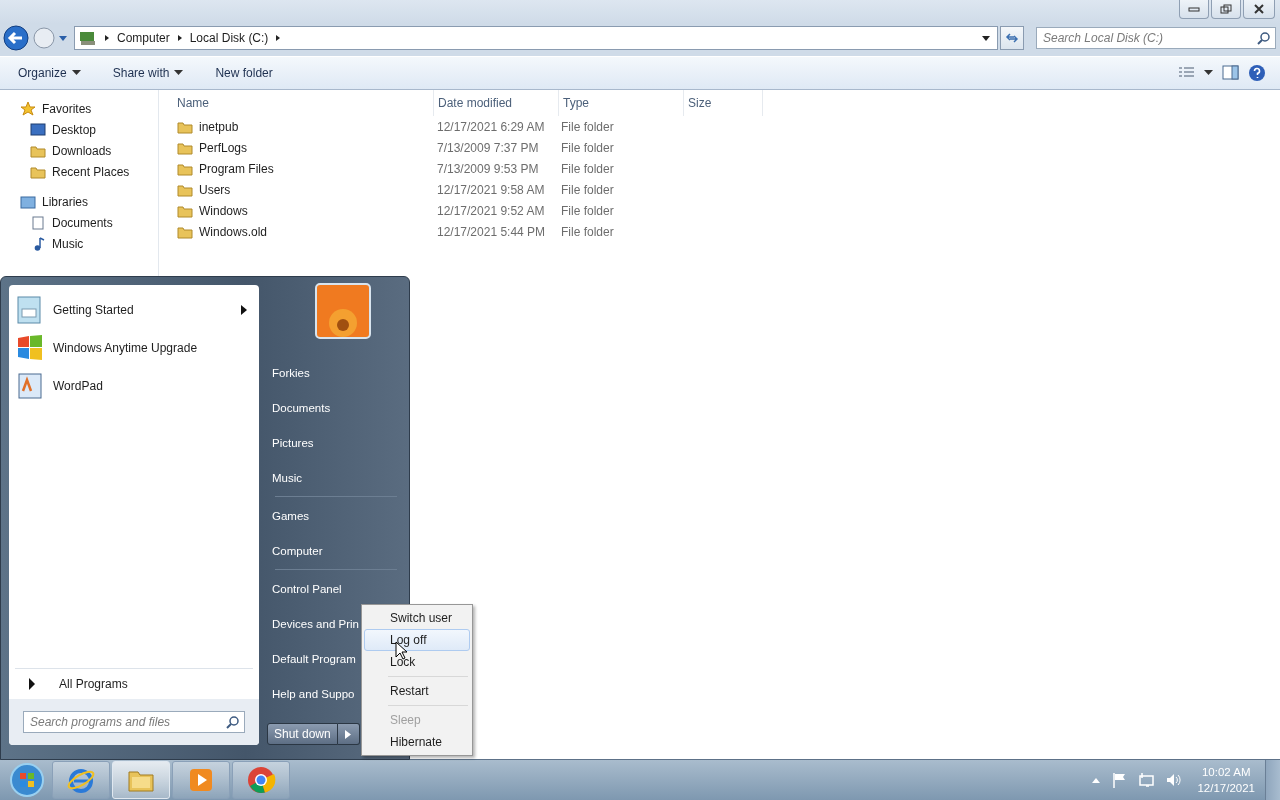 The width and height of the screenshot is (1280, 800). I want to click on shut-down-button: Shut down, so click(302, 734).